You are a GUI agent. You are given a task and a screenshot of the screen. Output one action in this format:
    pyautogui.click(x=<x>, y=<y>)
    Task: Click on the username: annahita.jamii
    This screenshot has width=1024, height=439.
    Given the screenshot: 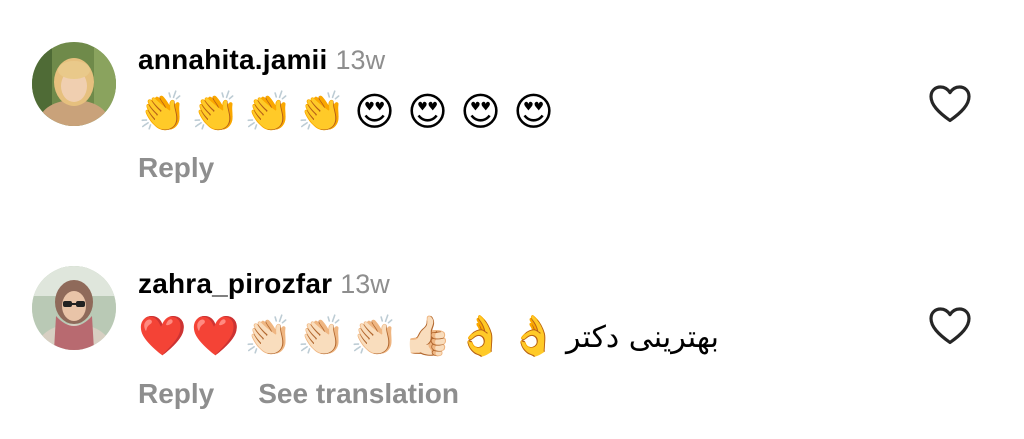 What is the action you would take?
    pyautogui.click(x=233, y=60)
    